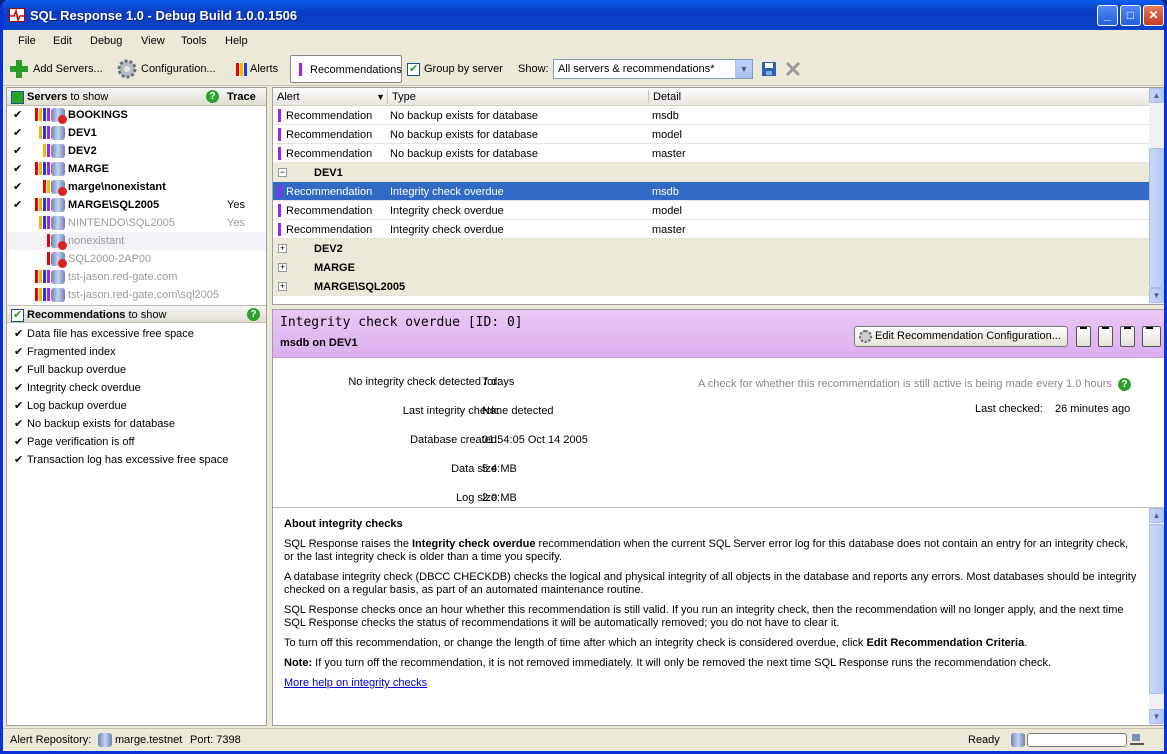 This screenshot has height=754, width=1167. Describe the element at coordinates (136, 169) in the screenshot. I see `server-item: ✔ MARGE` at that location.